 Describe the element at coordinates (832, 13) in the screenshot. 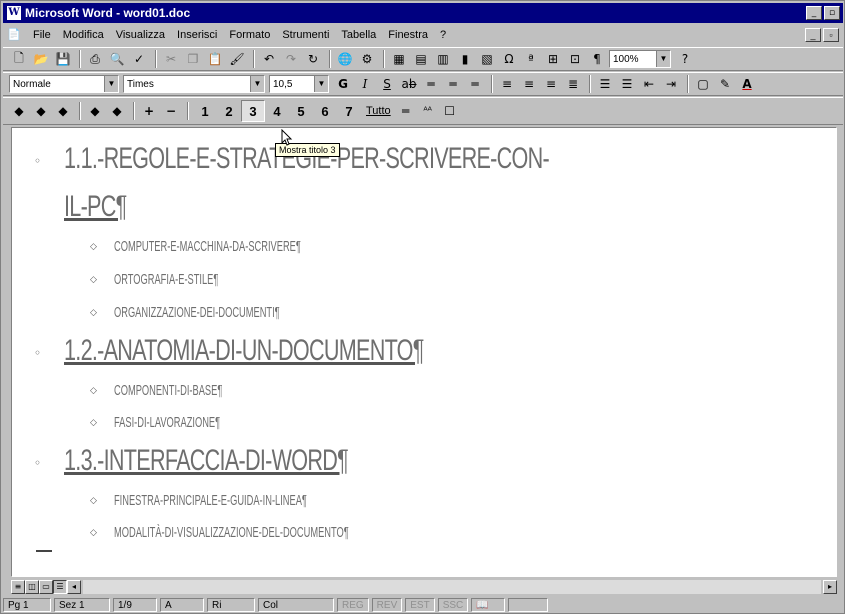

I see `maximize-button: ▫` at that location.